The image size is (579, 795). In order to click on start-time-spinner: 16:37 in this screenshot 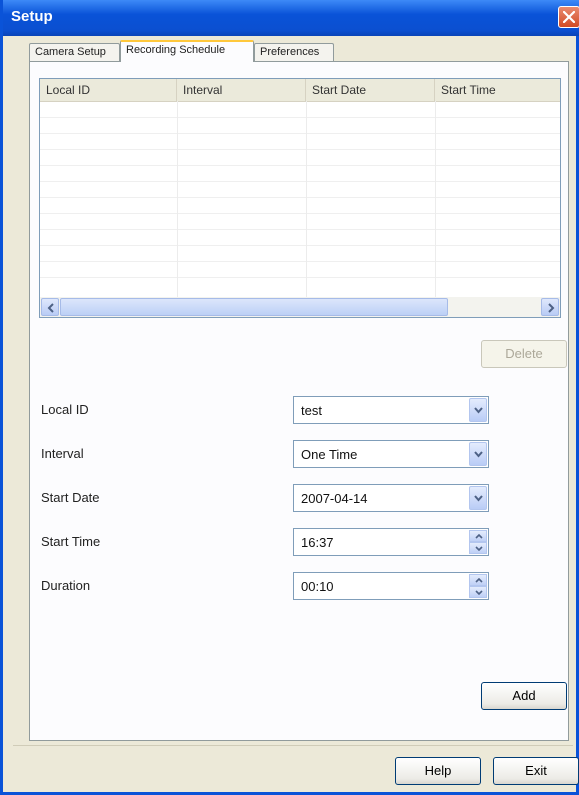, I will do `click(391, 542)`.